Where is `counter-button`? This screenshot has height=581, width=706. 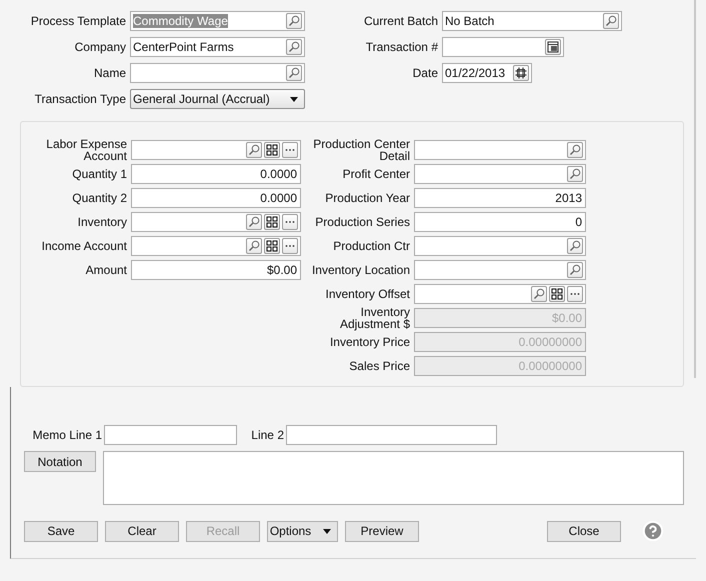 counter-button is located at coordinates (553, 47).